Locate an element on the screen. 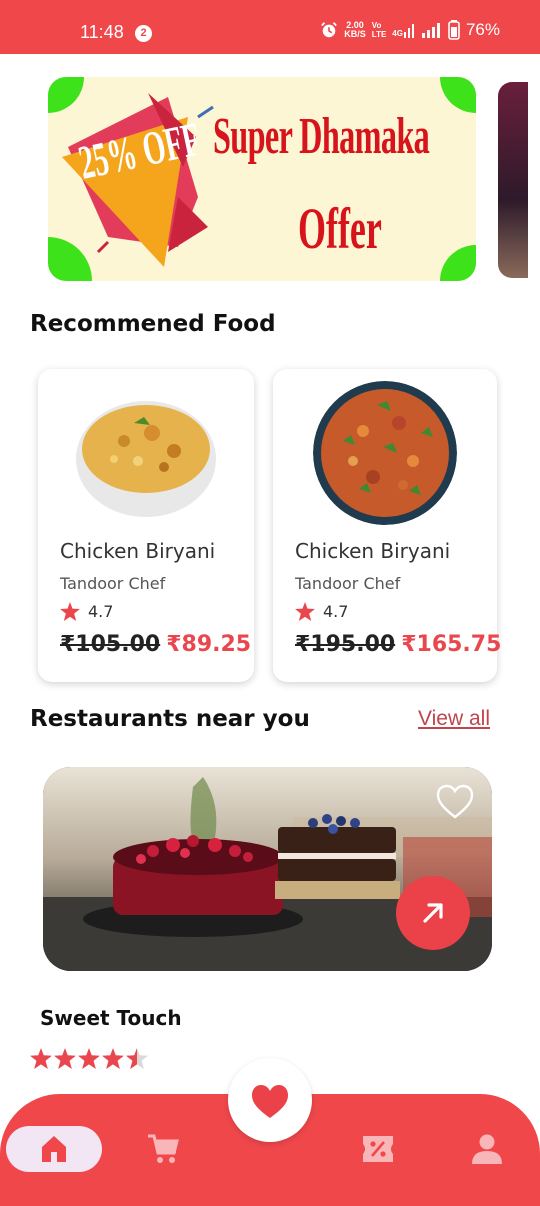  favorite-heart-icon is located at coordinates (455, 802).